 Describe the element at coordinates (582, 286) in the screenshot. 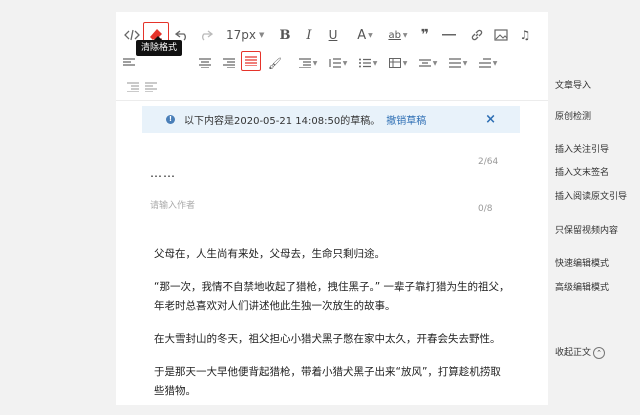

I see `sidebar-item-advanced-edit: 高级编辑模式` at that location.